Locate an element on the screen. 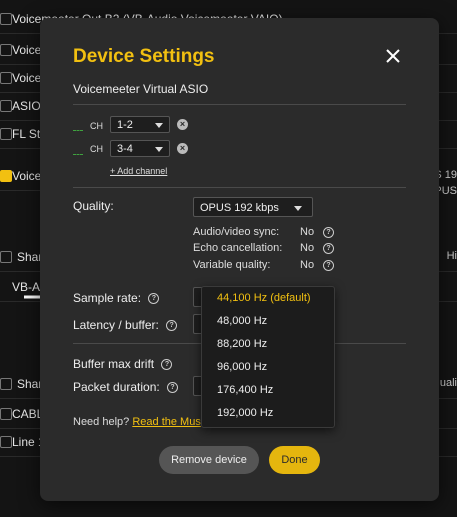 This screenshot has width=457, height=517. sample-rate-option: 192,000 Hz is located at coordinates (245, 413).